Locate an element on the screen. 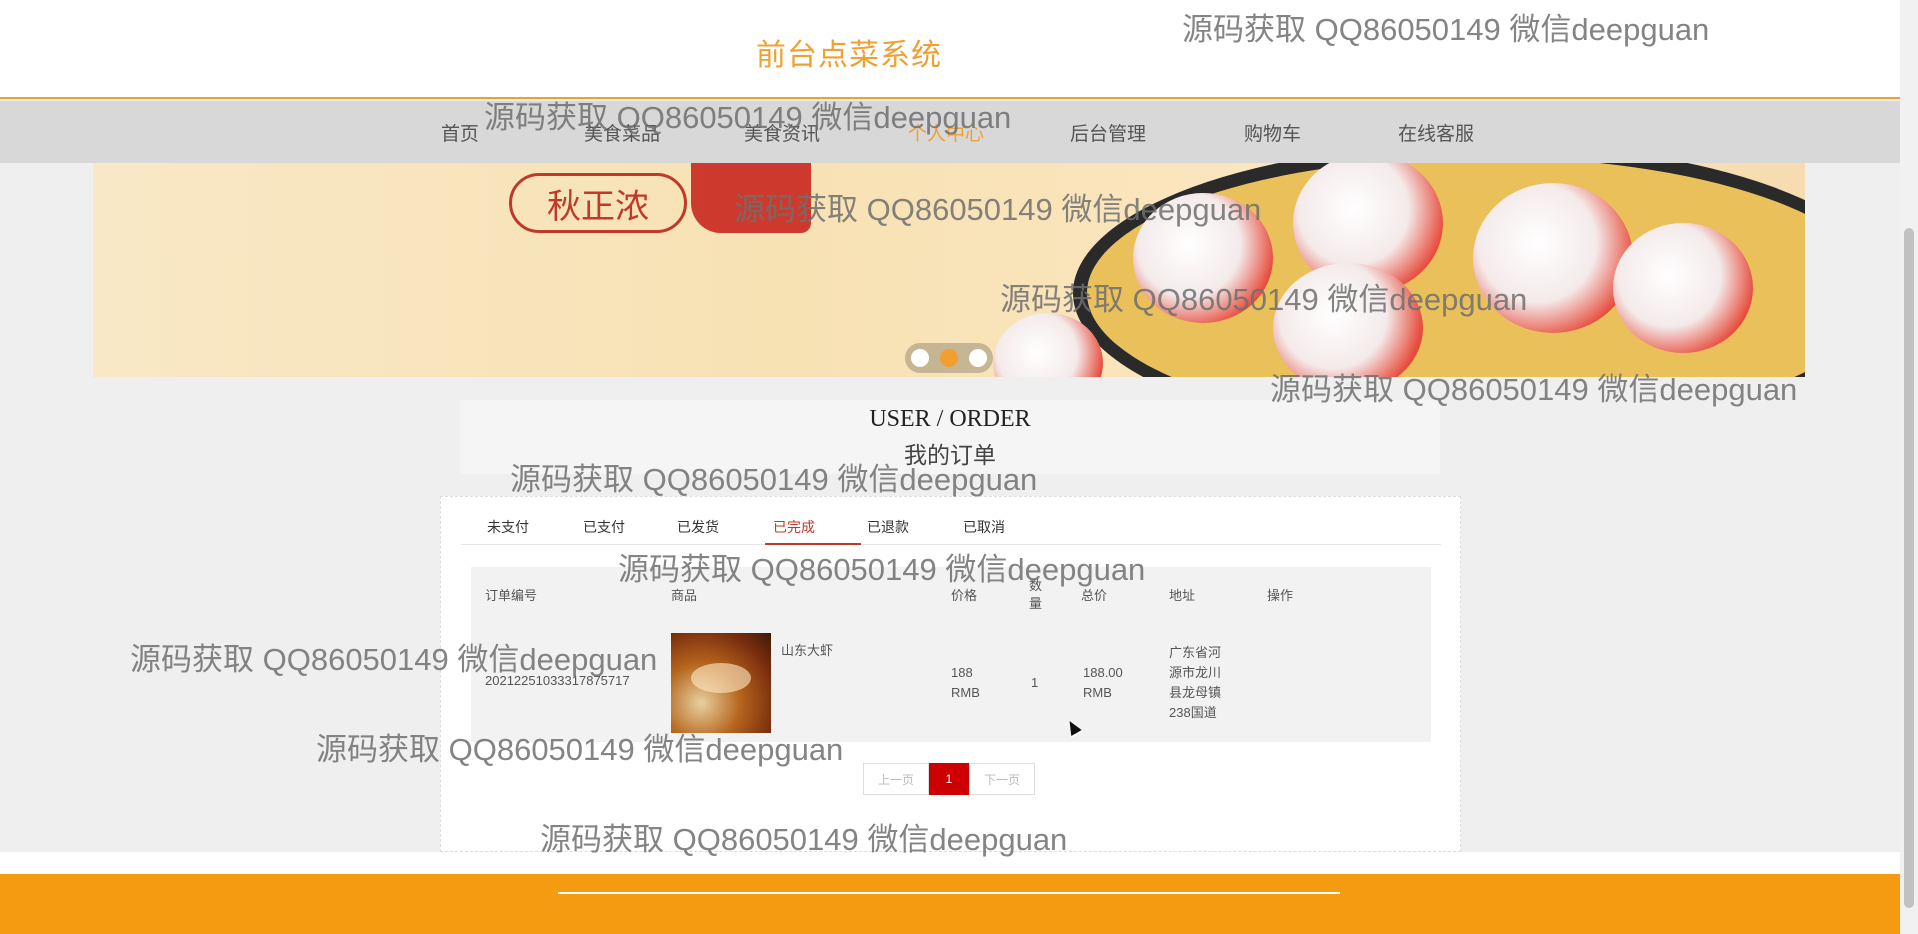 This screenshot has width=1918, height=934. nav-item-cart: 购物车 is located at coordinates (1272, 132).